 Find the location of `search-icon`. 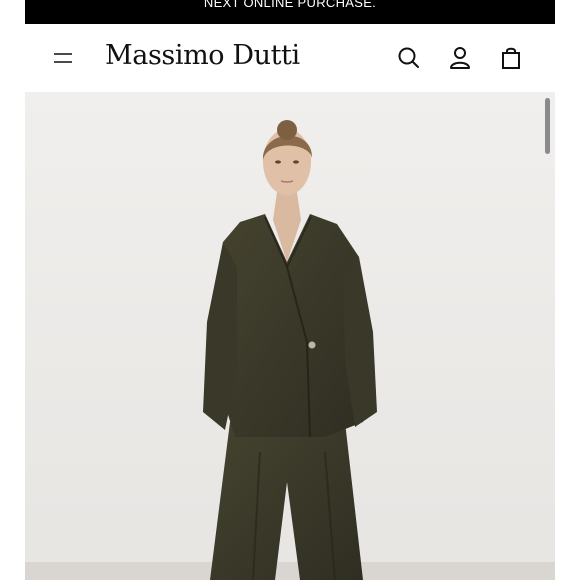

search-icon is located at coordinates (409, 58).